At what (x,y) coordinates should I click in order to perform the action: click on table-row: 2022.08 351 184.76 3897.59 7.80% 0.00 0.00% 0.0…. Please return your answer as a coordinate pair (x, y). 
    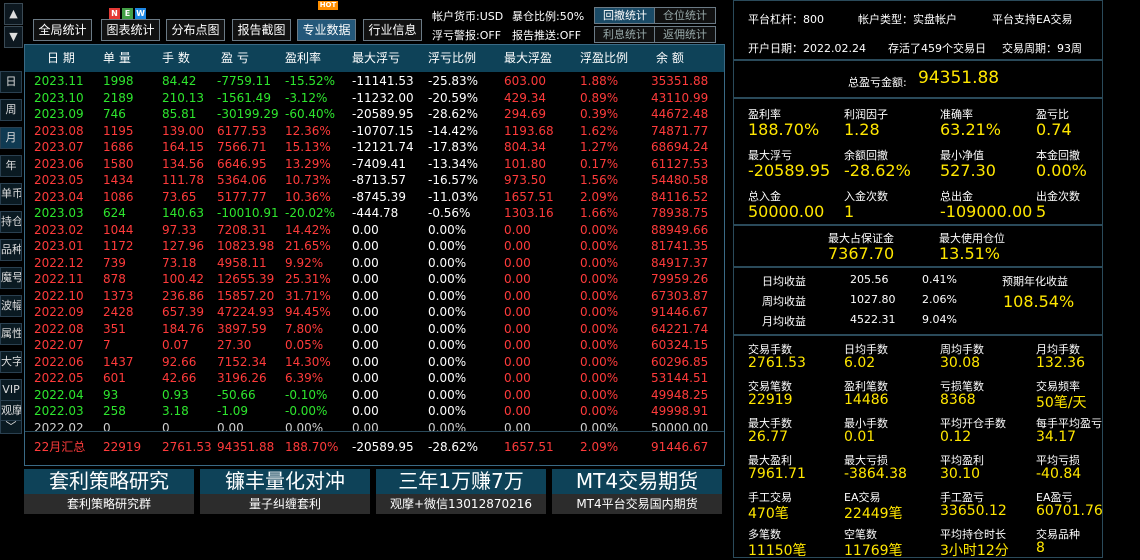
    Looking at the image, I should click on (374, 329).